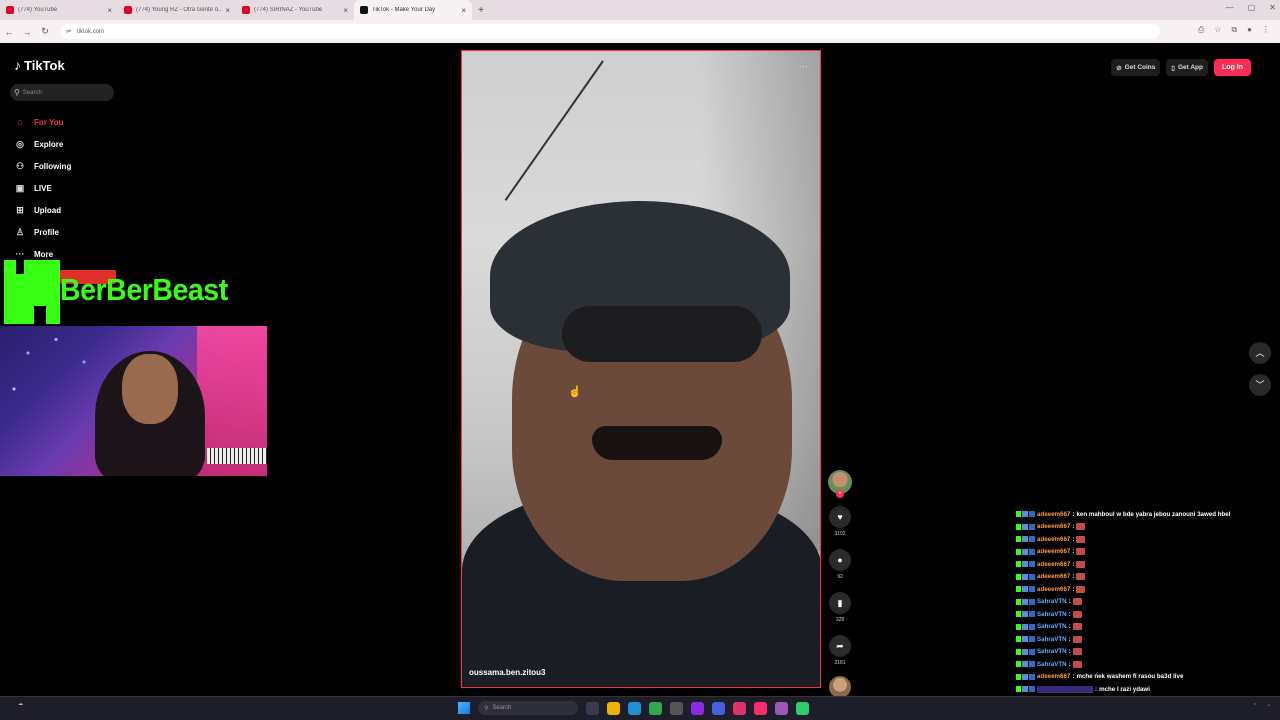  Describe the element at coordinates (144, 289) in the screenshot. I see `brand-text: BerBerBeast` at that location.